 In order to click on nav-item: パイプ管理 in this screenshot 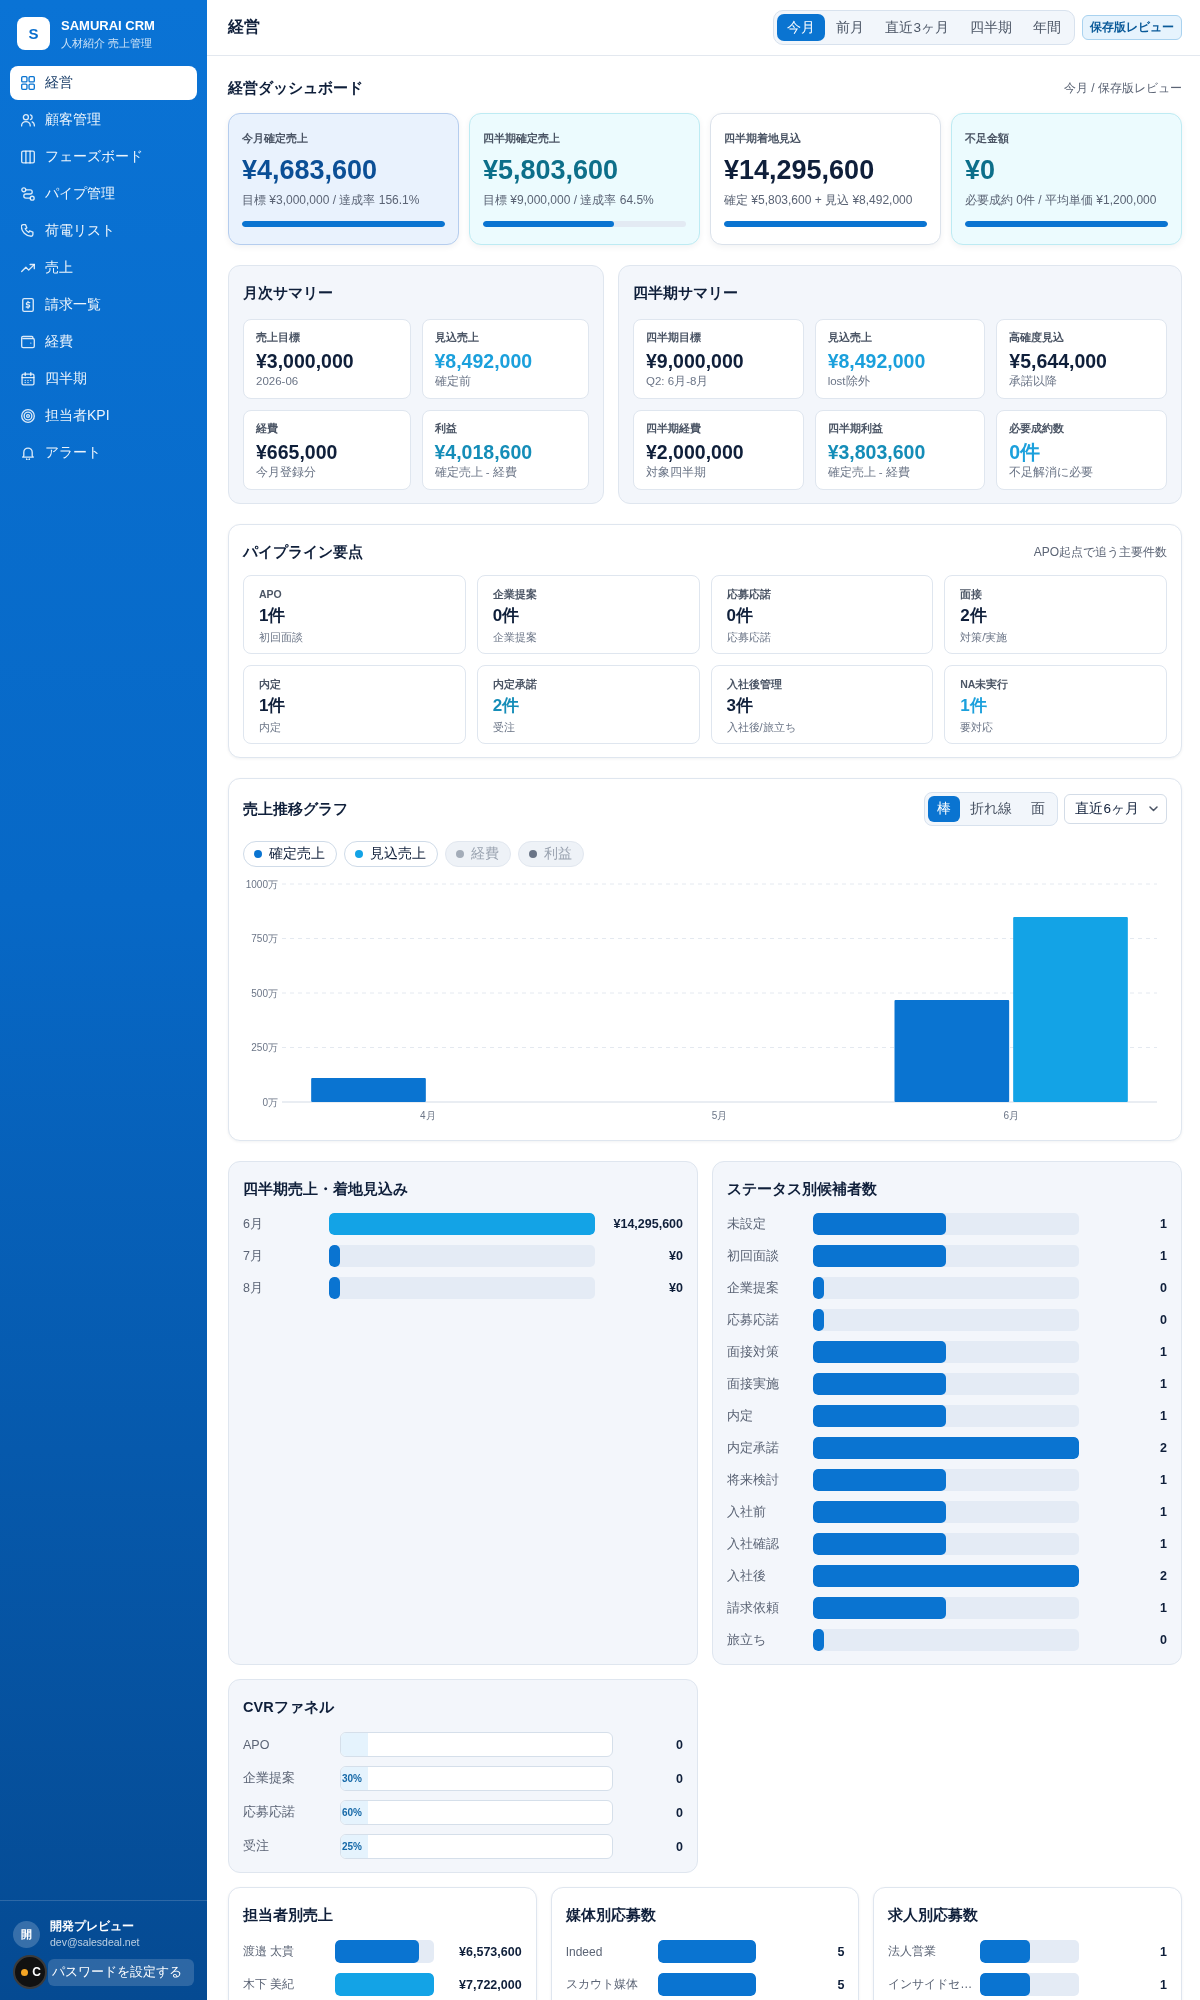, I will do `click(103, 194)`.